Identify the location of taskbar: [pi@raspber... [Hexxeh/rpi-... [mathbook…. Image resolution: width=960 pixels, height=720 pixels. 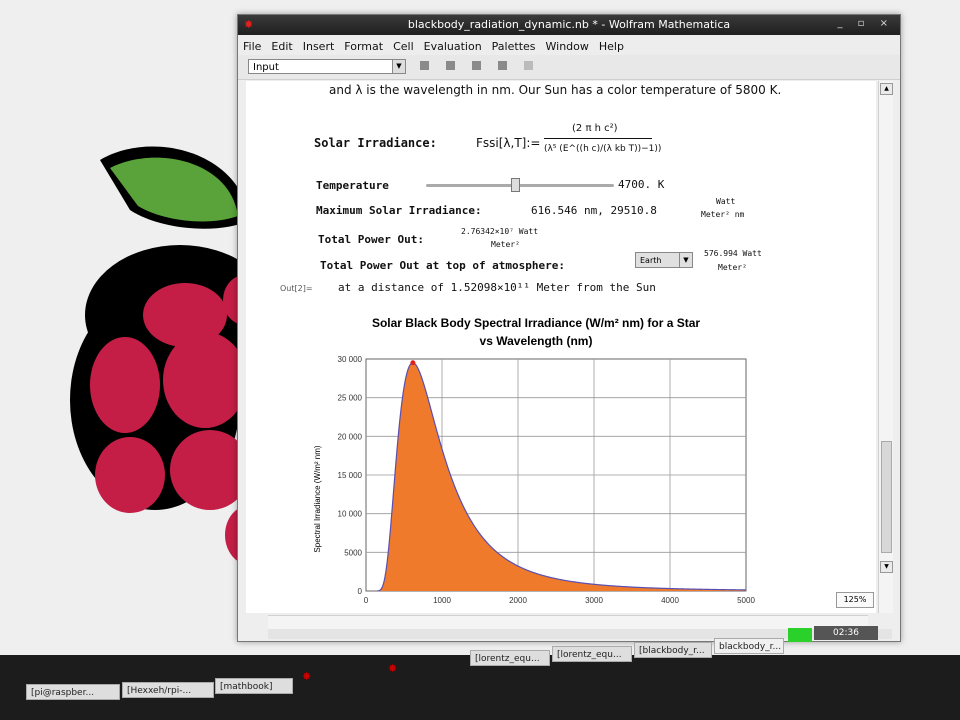
(480, 673).